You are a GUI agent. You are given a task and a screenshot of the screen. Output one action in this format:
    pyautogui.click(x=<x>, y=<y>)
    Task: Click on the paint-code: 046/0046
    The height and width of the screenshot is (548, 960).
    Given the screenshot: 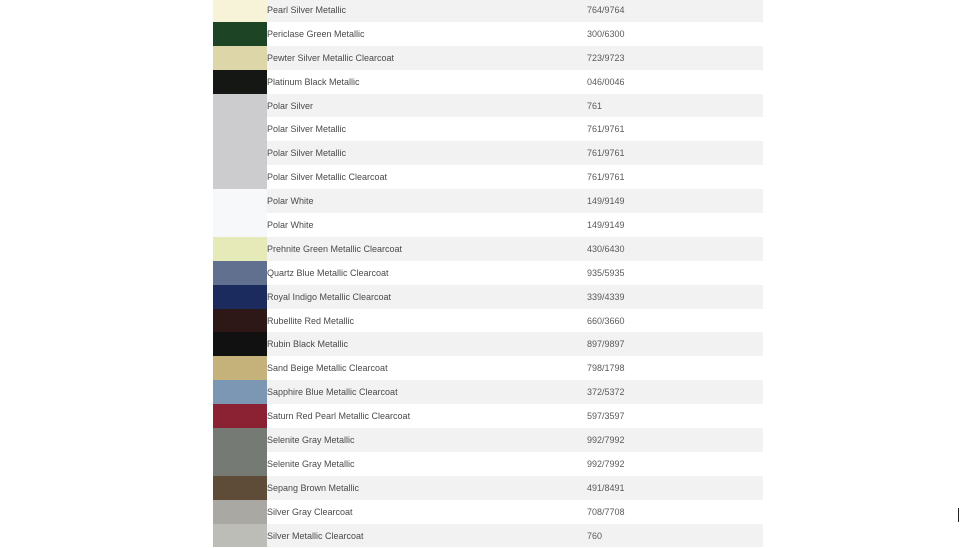 What is the action you would take?
    pyautogui.click(x=606, y=81)
    